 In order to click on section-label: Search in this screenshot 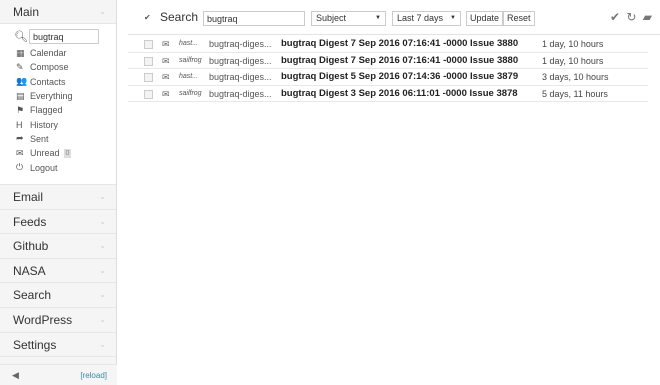, I will do `click(32, 295)`.